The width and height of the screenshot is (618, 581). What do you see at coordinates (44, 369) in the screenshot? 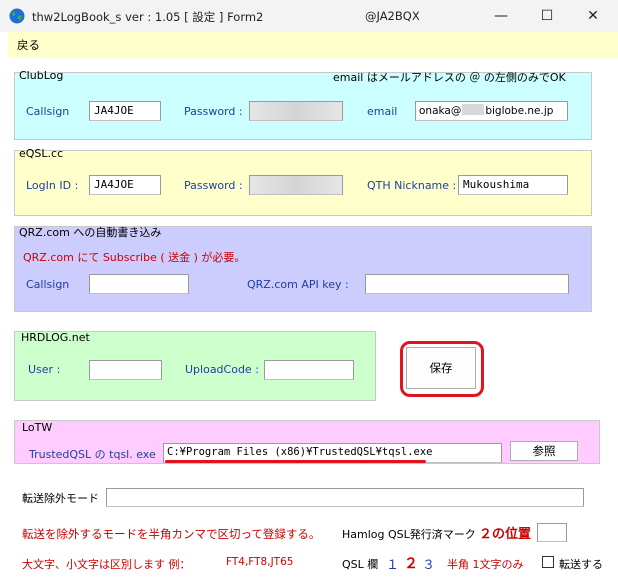
I see `hrdlog-user-label: User :` at bounding box center [44, 369].